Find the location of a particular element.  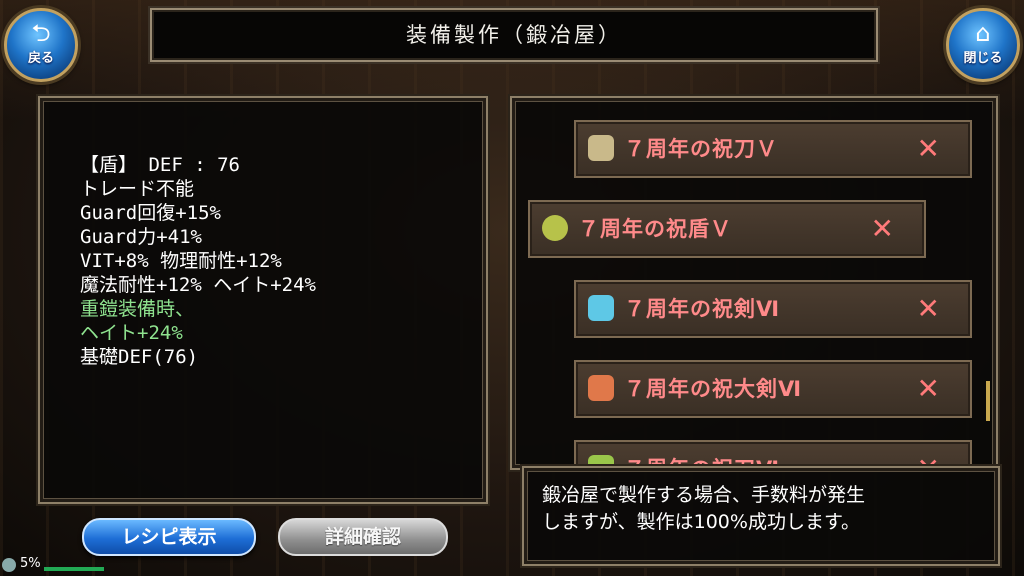

recipe-name: ７周年の祝盾Ｖ is located at coordinates (655, 229).